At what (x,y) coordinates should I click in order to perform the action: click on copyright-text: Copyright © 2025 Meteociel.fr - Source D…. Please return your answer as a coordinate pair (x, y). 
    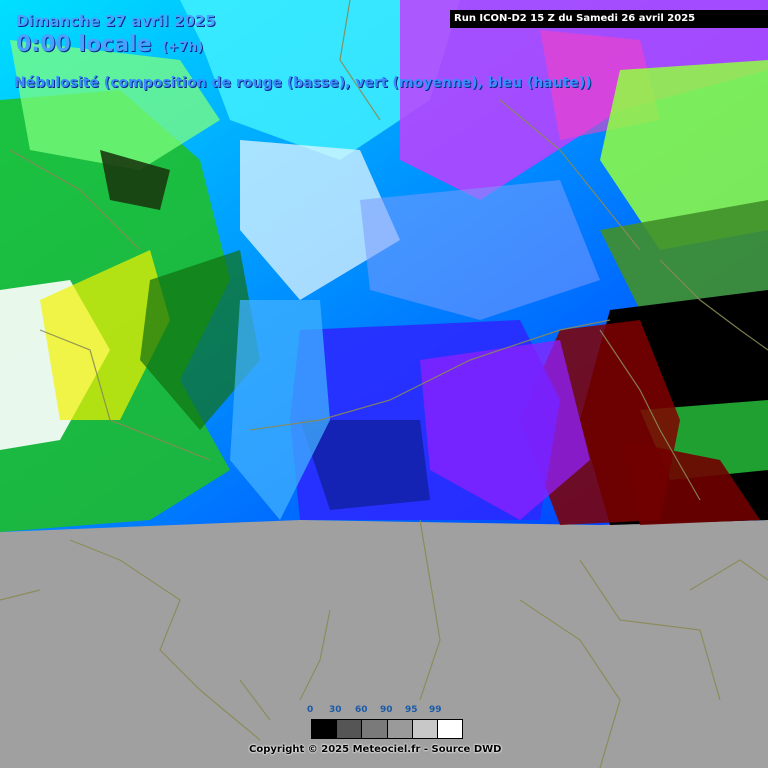
    Looking at the image, I should click on (375, 749).